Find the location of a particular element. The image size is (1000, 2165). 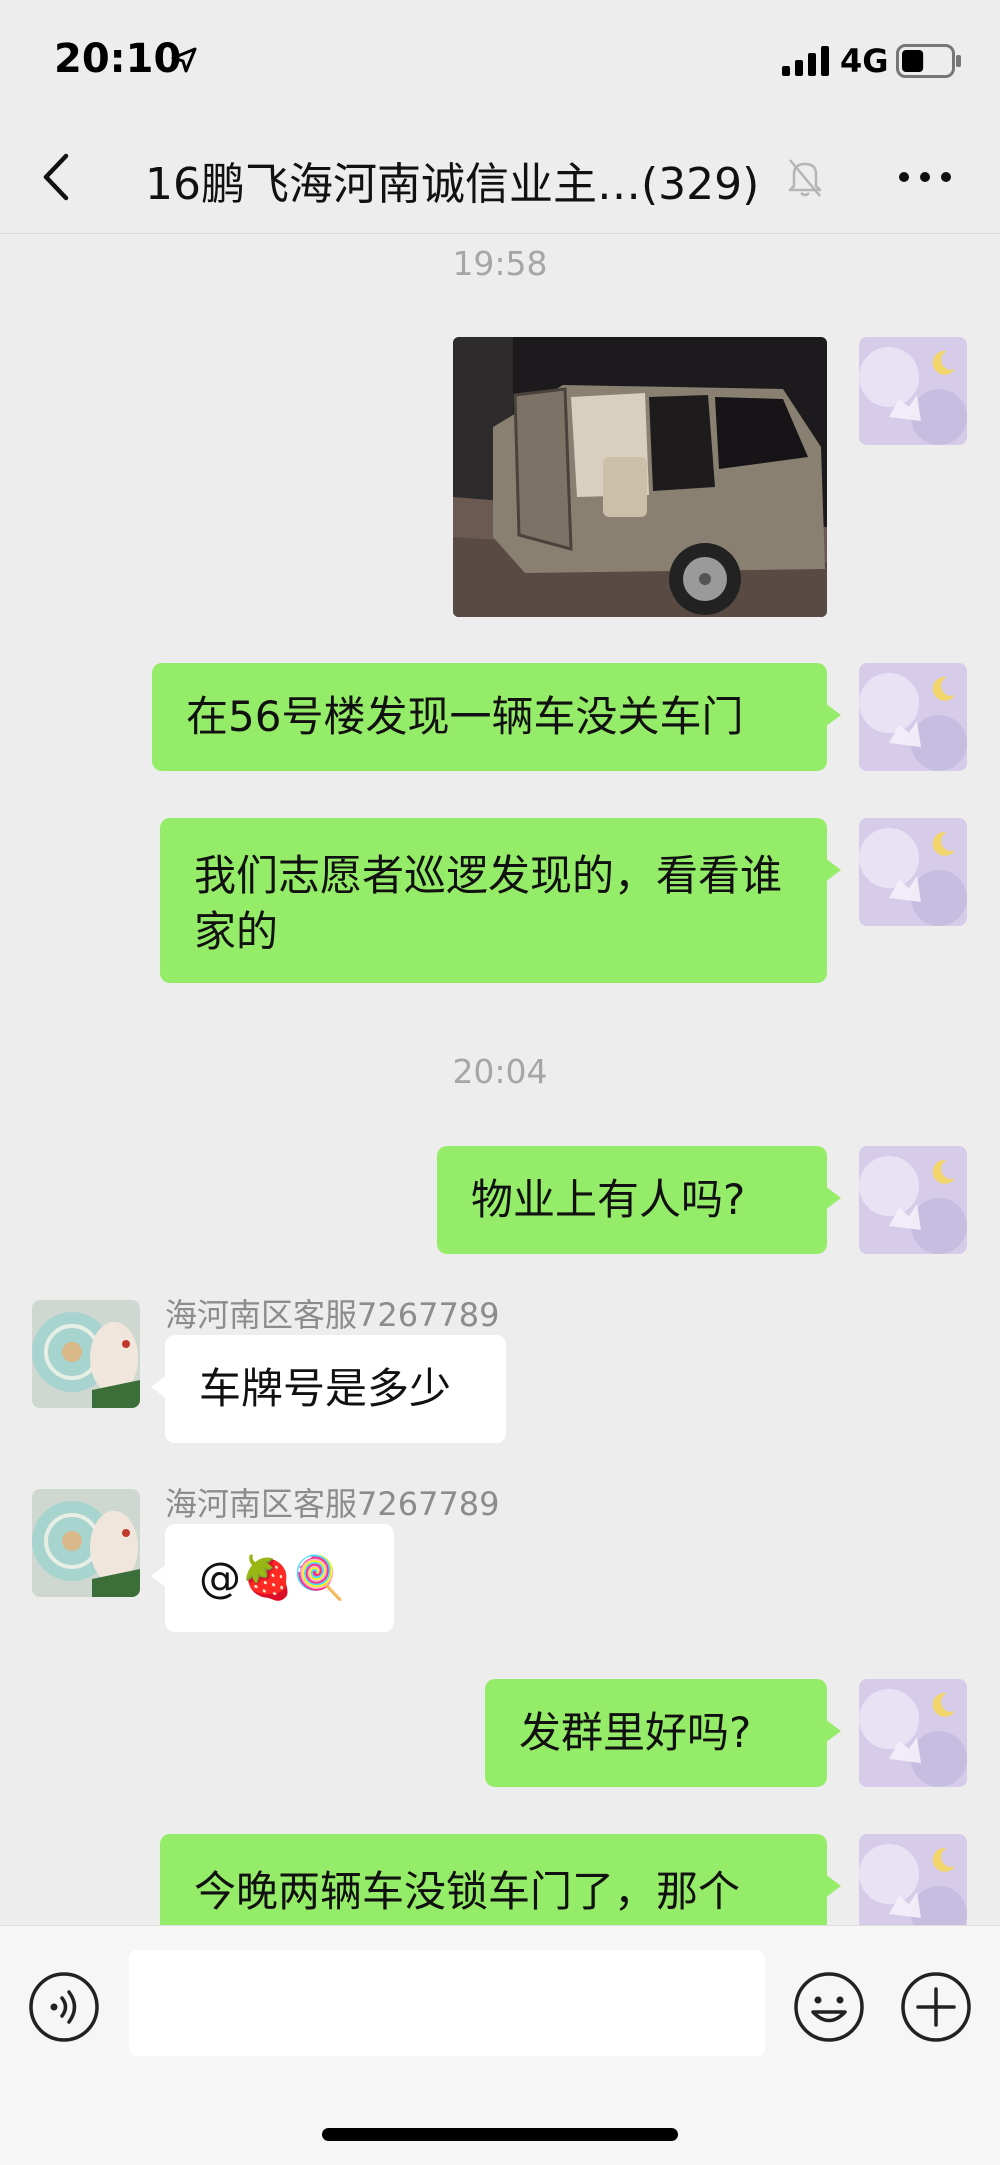

back-chevron-icon is located at coordinates (56, 177).